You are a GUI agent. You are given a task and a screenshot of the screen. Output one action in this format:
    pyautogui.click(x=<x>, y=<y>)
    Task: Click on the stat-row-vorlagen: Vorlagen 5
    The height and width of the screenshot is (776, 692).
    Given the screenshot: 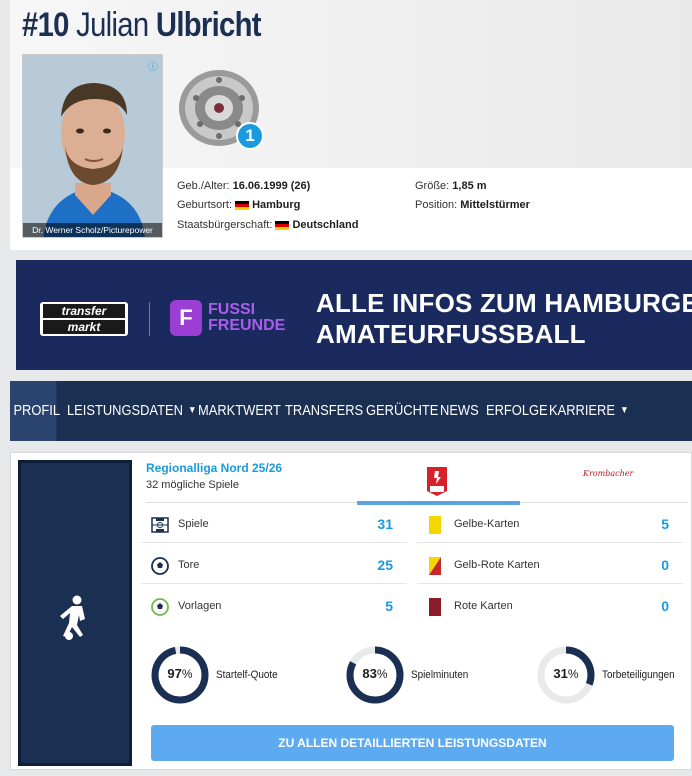 What is the action you would take?
    pyautogui.click(x=274, y=607)
    